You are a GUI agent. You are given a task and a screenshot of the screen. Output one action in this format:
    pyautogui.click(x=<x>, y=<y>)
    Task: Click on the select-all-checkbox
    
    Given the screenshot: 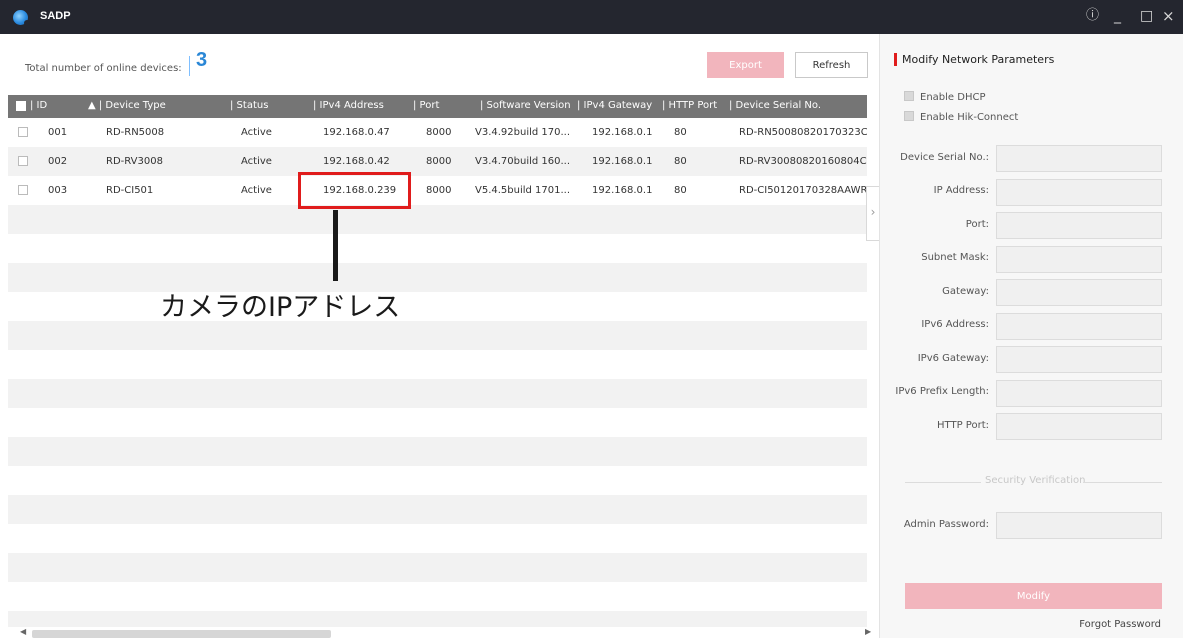 What is the action you would take?
    pyautogui.click(x=21, y=106)
    